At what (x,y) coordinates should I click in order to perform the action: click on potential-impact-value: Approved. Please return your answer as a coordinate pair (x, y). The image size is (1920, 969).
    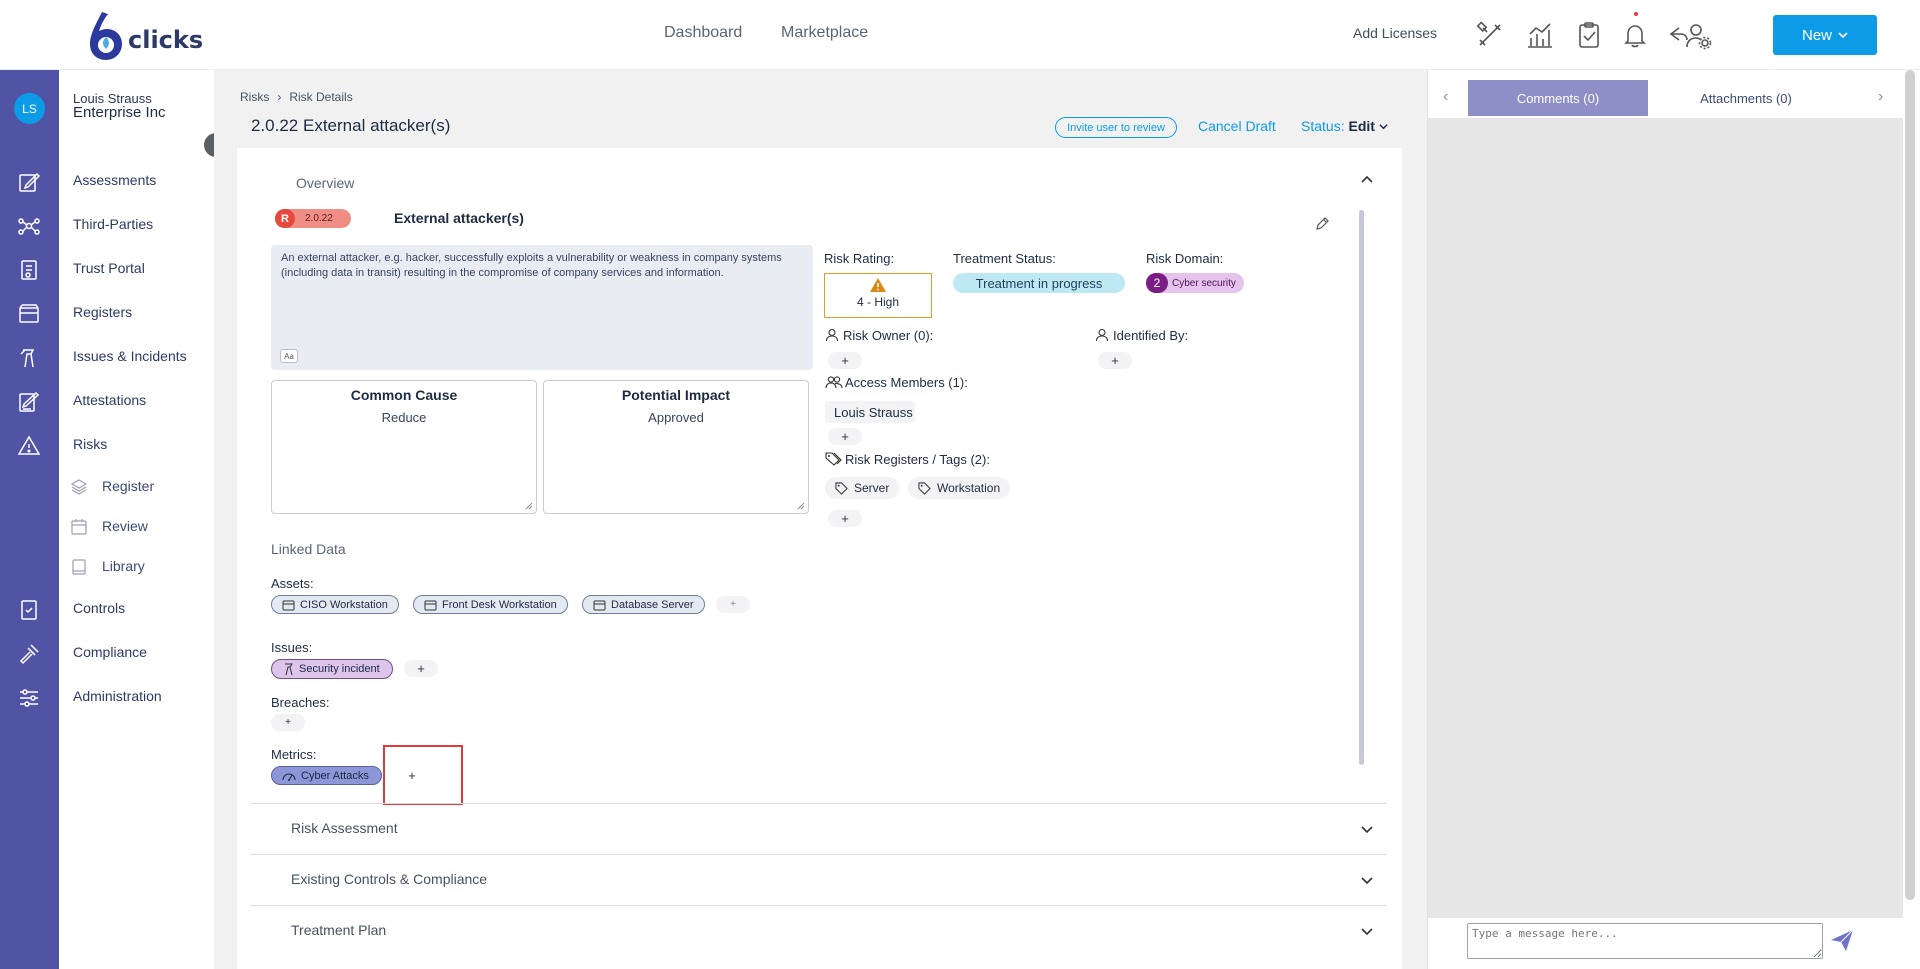
    Looking at the image, I should click on (676, 417).